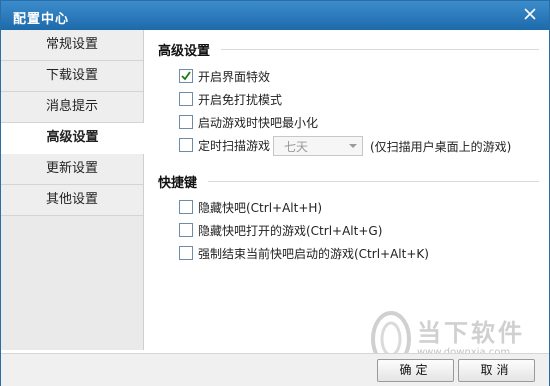  I want to click on sidebar-item-other: 其他设置, so click(72, 200).